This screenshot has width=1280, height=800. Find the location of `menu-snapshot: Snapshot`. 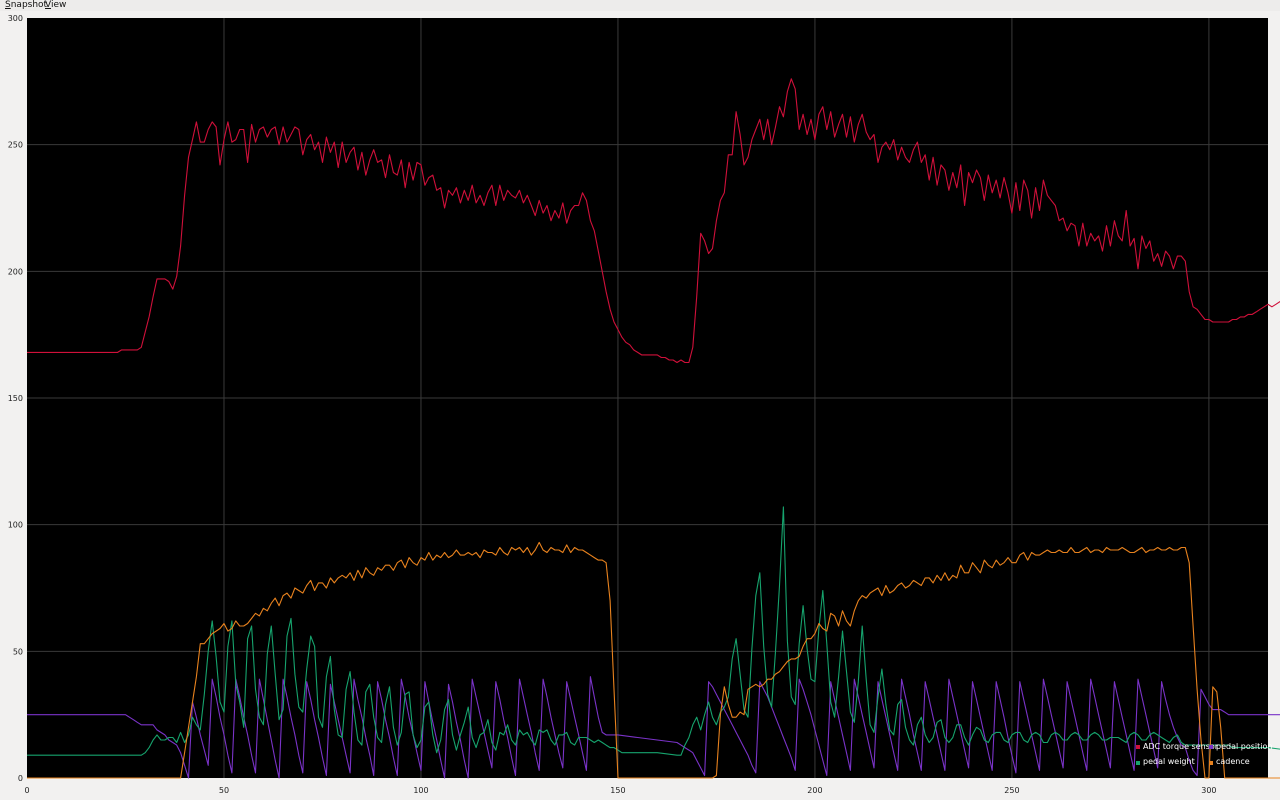

menu-snapshot: Snapshot is located at coordinates (26, 5).